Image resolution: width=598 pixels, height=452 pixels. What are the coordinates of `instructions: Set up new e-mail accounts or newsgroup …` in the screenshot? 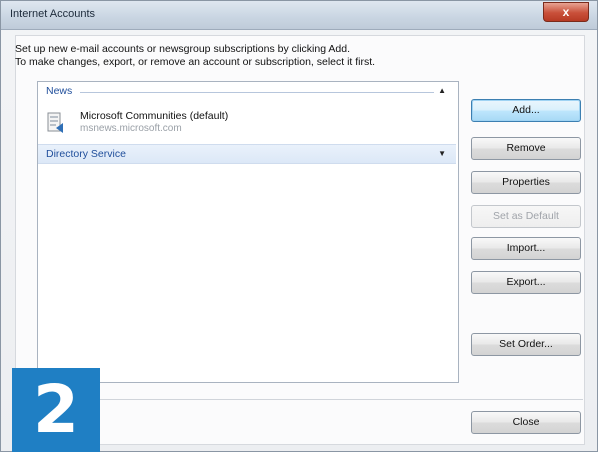 It's located at (195, 56).